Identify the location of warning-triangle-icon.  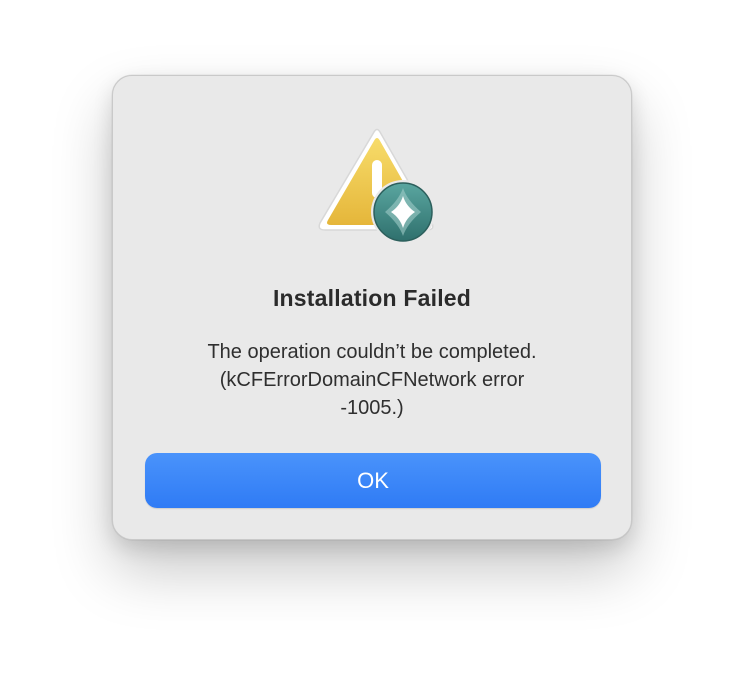
(376, 186).